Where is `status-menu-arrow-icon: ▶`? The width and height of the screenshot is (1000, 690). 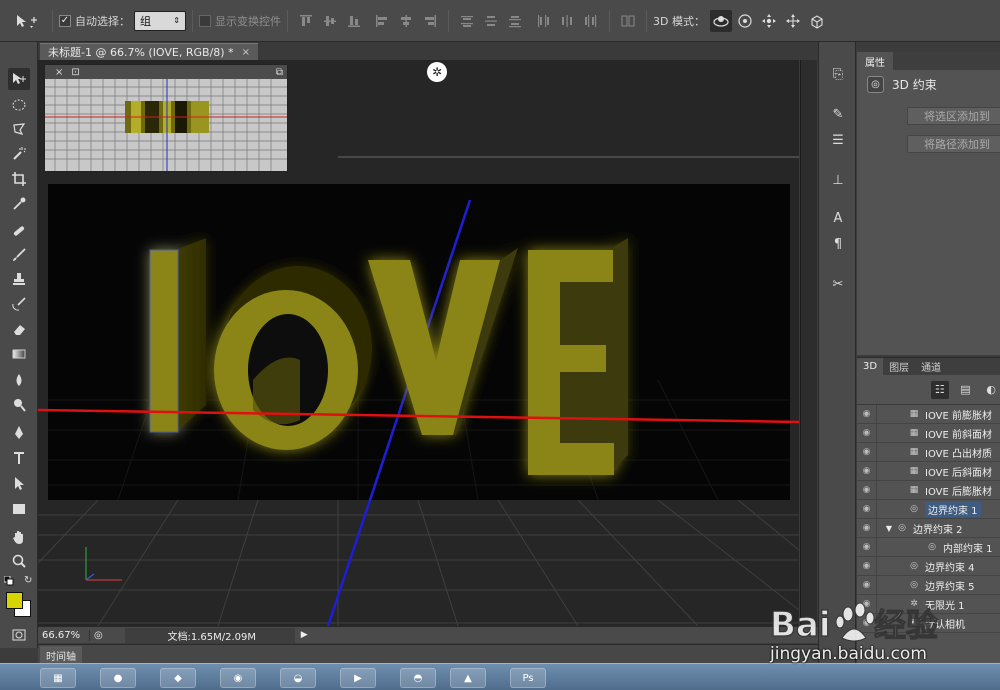
status-menu-arrow-icon: ▶ is located at coordinates (304, 635).